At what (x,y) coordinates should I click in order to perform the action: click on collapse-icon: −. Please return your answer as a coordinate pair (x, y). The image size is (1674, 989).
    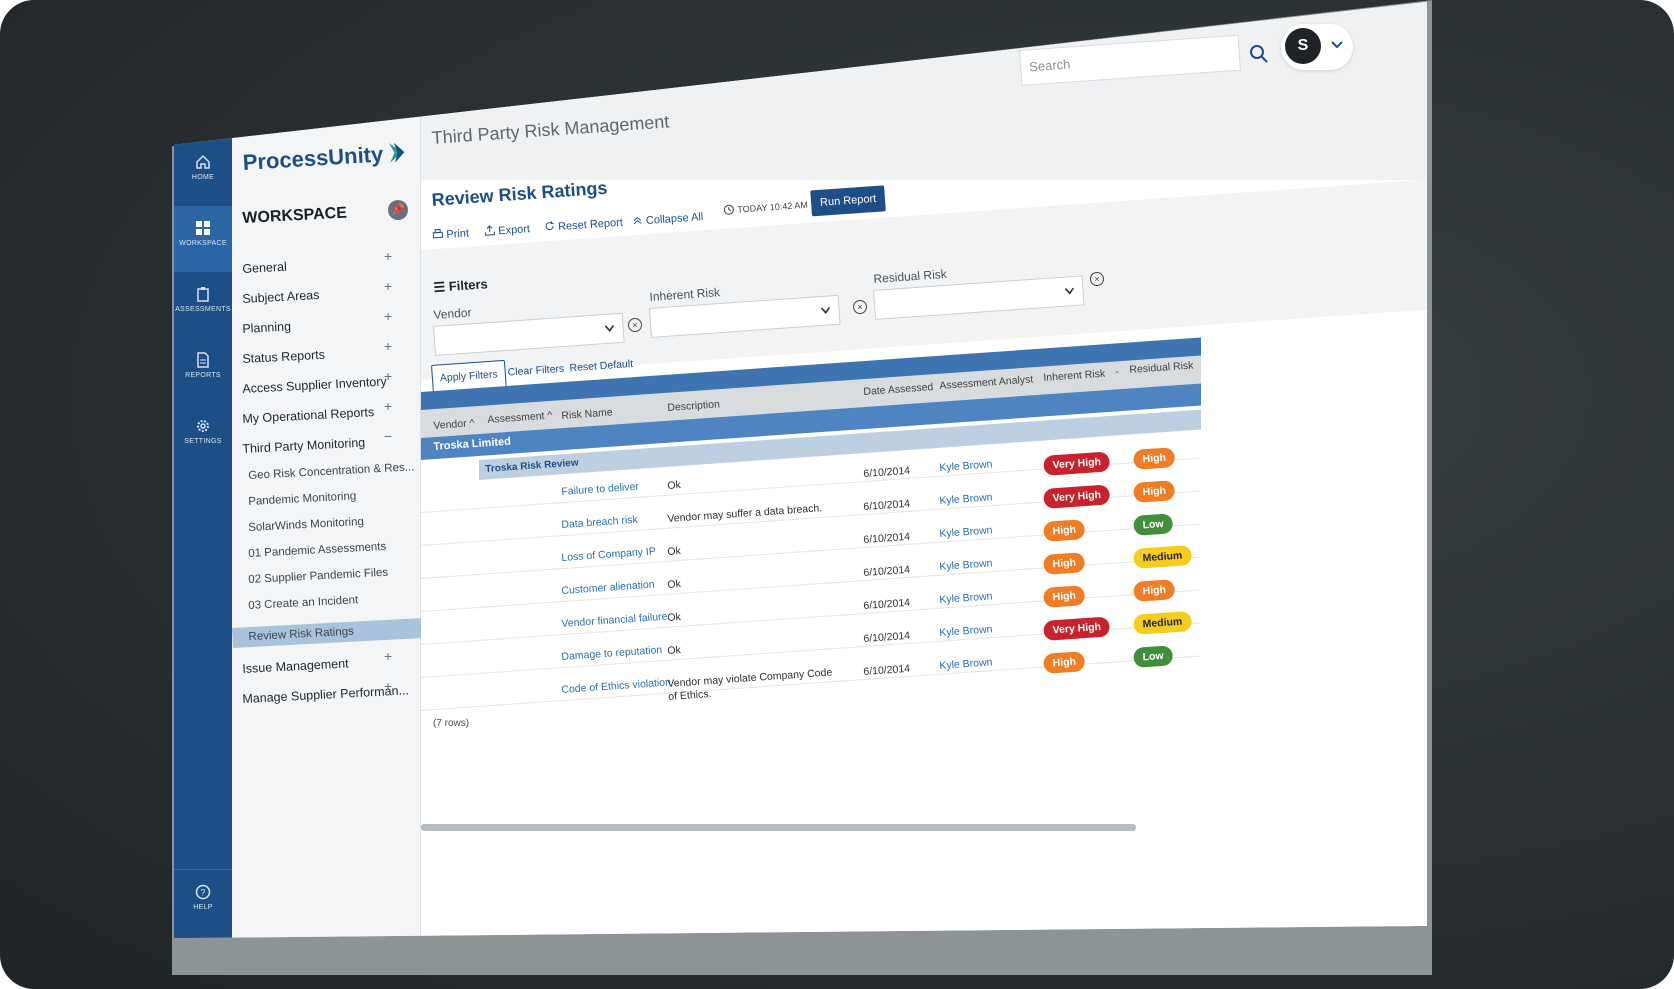
    Looking at the image, I should click on (388, 436).